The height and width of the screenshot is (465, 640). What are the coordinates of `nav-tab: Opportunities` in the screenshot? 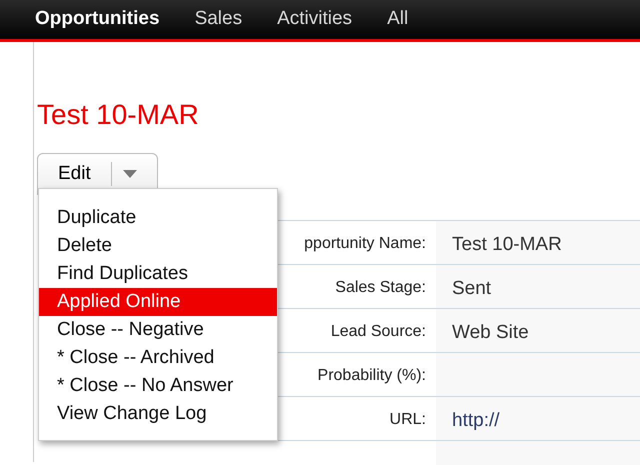 It's located at (97, 19).